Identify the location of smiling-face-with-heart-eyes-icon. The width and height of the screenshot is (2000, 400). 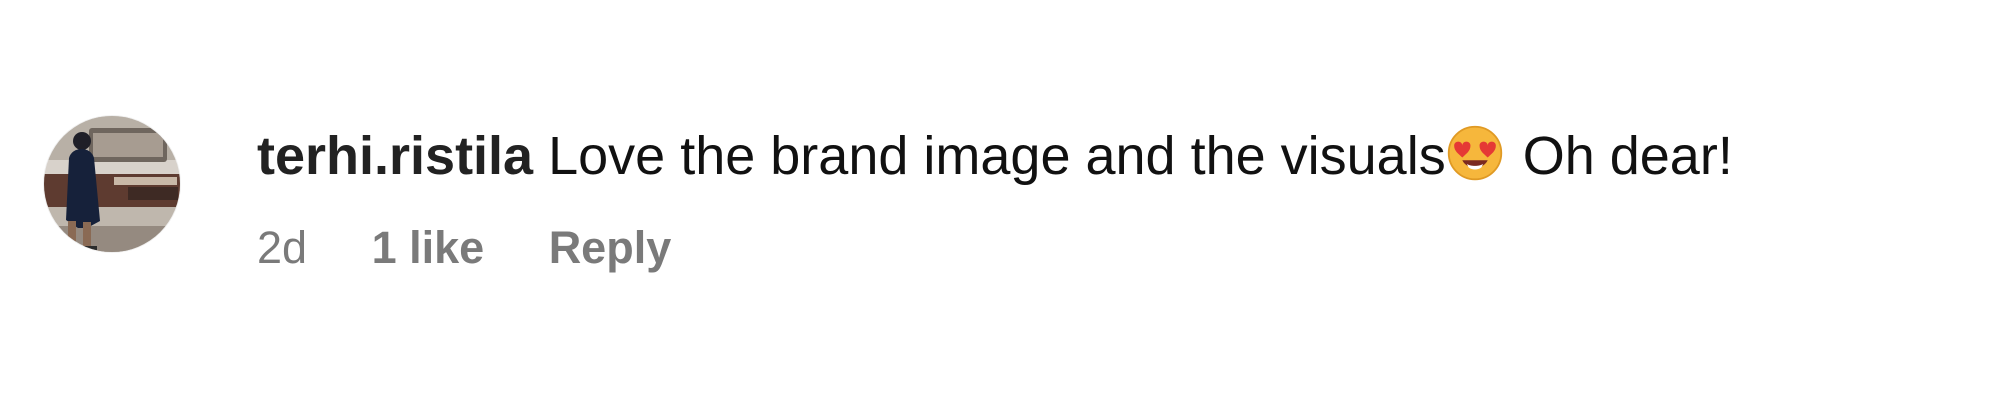
(1474, 153).